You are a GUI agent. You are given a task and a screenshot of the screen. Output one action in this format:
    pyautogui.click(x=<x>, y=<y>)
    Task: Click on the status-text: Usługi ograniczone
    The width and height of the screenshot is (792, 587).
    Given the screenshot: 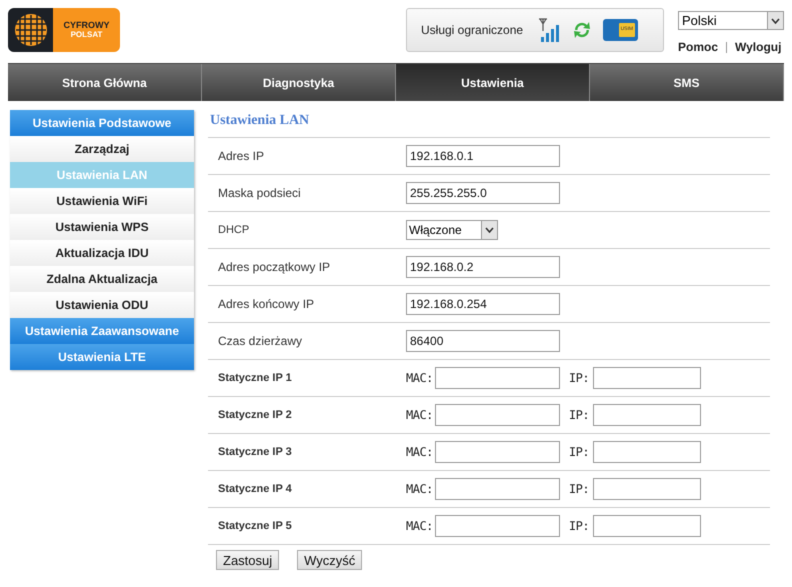 What is the action you would take?
    pyautogui.click(x=472, y=30)
    